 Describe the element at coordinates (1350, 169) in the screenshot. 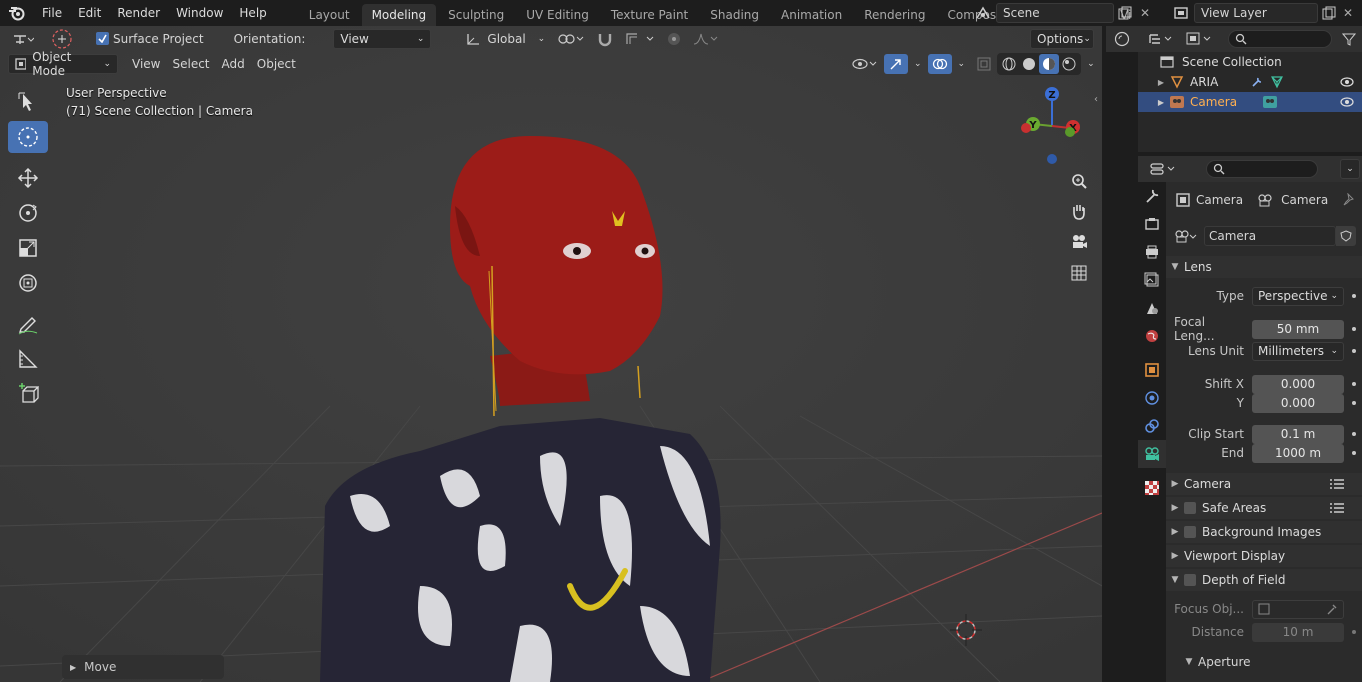

I see `properties-options-dropdown: ⌄` at that location.